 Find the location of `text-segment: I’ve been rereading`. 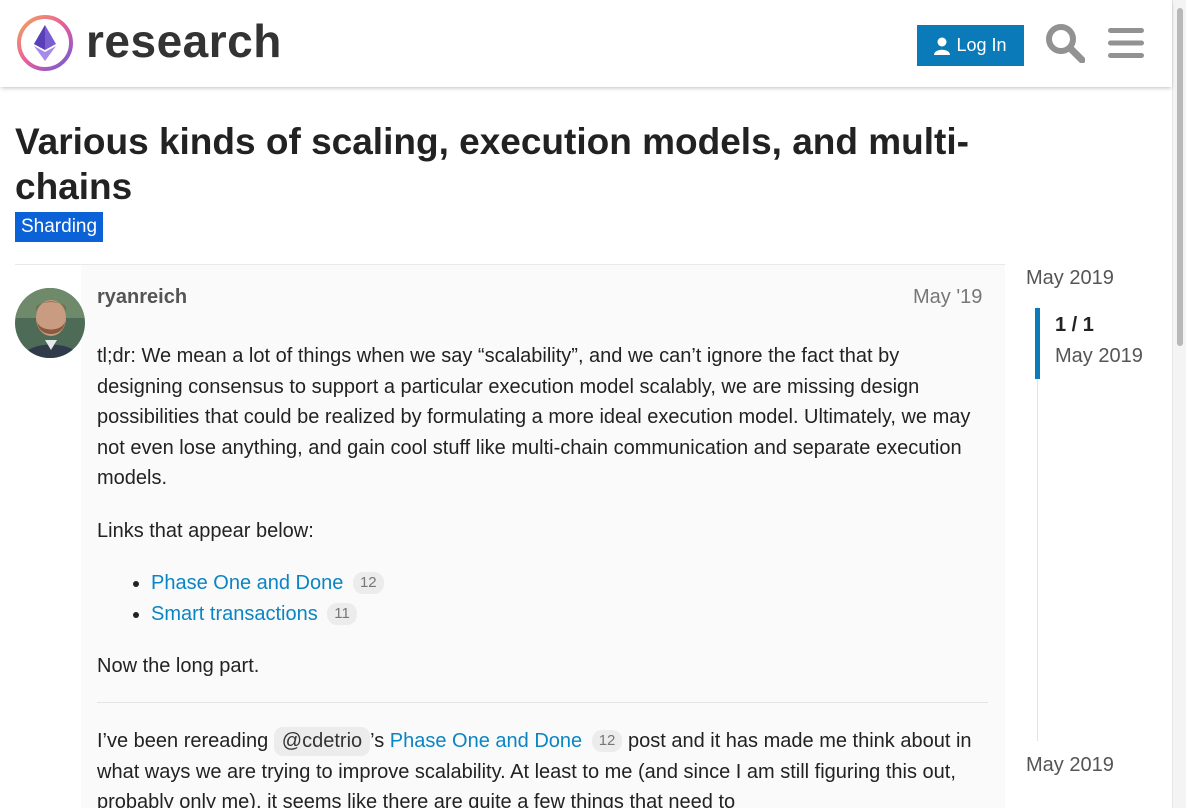

text-segment: I’ve been rereading is located at coordinates (185, 741).